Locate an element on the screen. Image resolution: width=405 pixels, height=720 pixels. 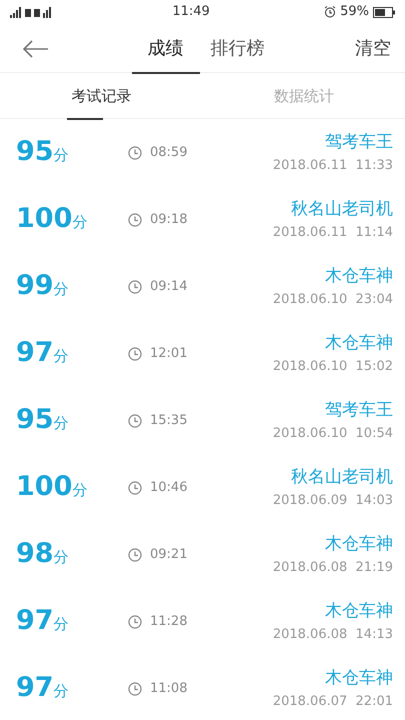
duration-text: 12:01 is located at coordinates (169, 353).